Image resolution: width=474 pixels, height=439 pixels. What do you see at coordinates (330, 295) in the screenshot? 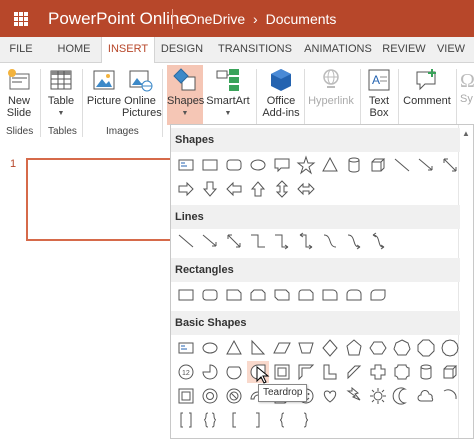
I see `round-single-corner-rectangle-icon` at bounding box center [330, 295].